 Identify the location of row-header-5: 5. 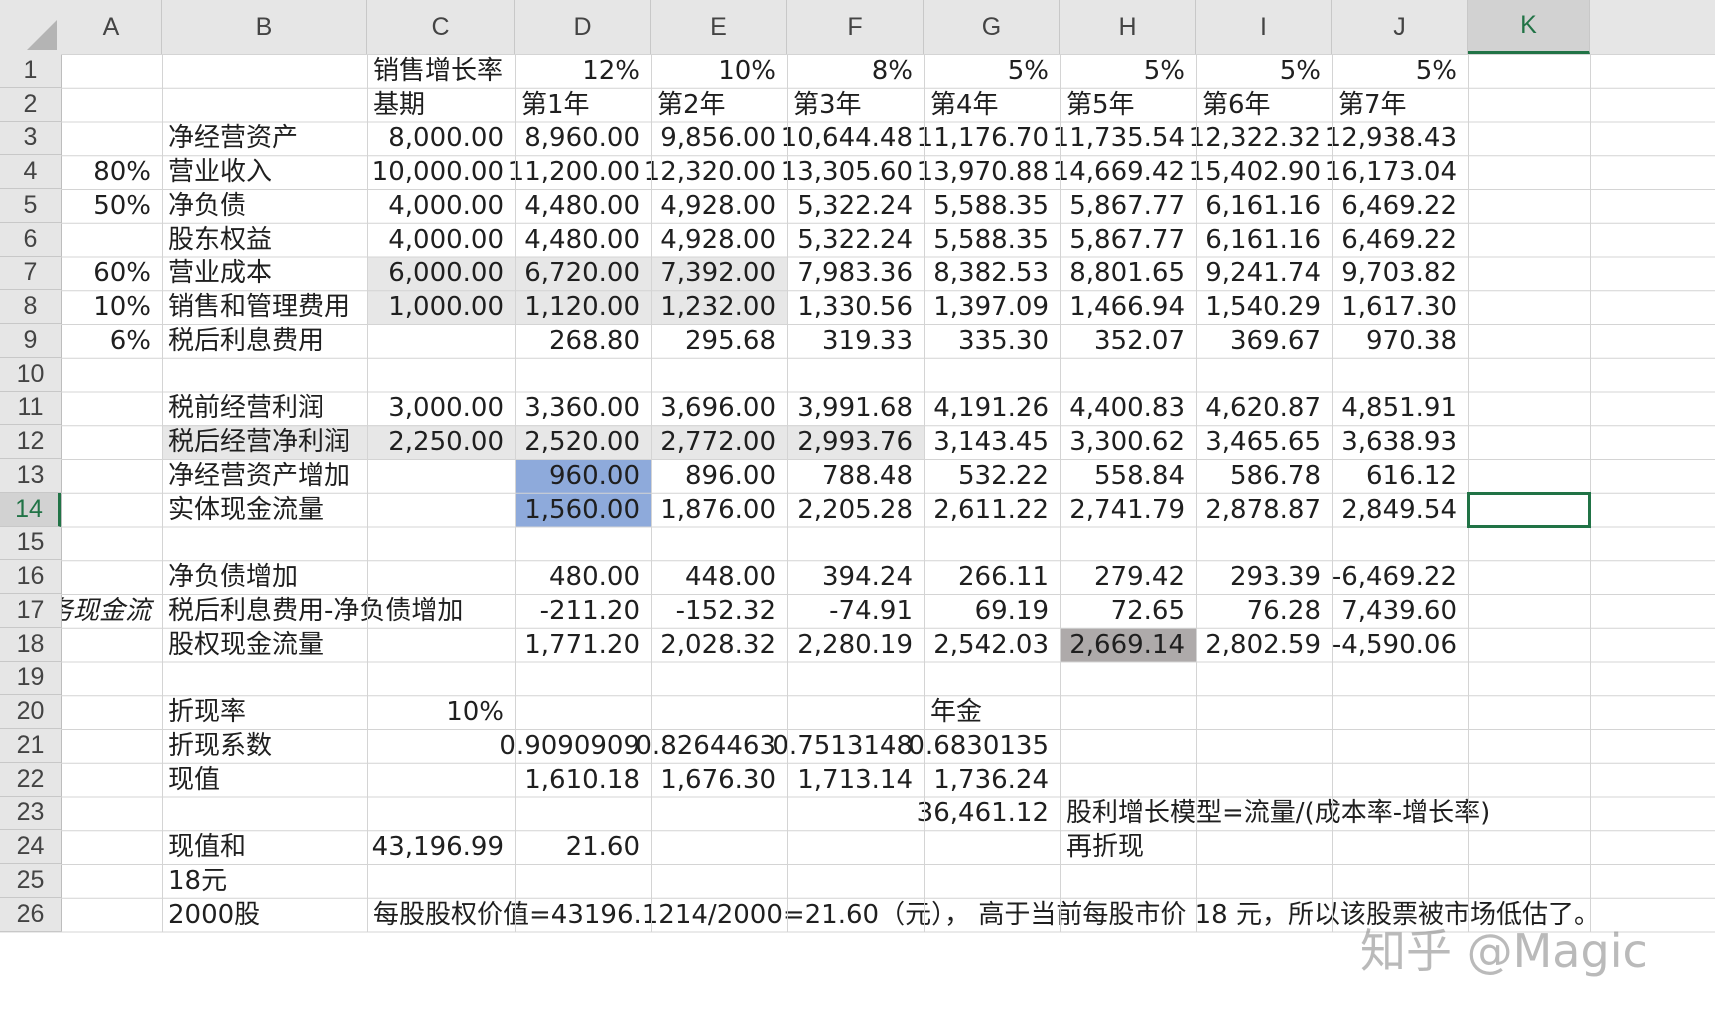
(30, 206).